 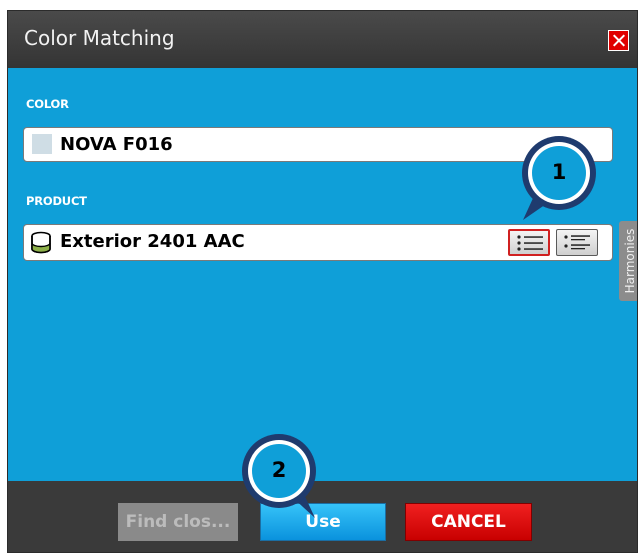 What do you see at coordinates (47, 104) in the screenshot?
I see `color-label: COLOR` at bounding box center [47, 104].